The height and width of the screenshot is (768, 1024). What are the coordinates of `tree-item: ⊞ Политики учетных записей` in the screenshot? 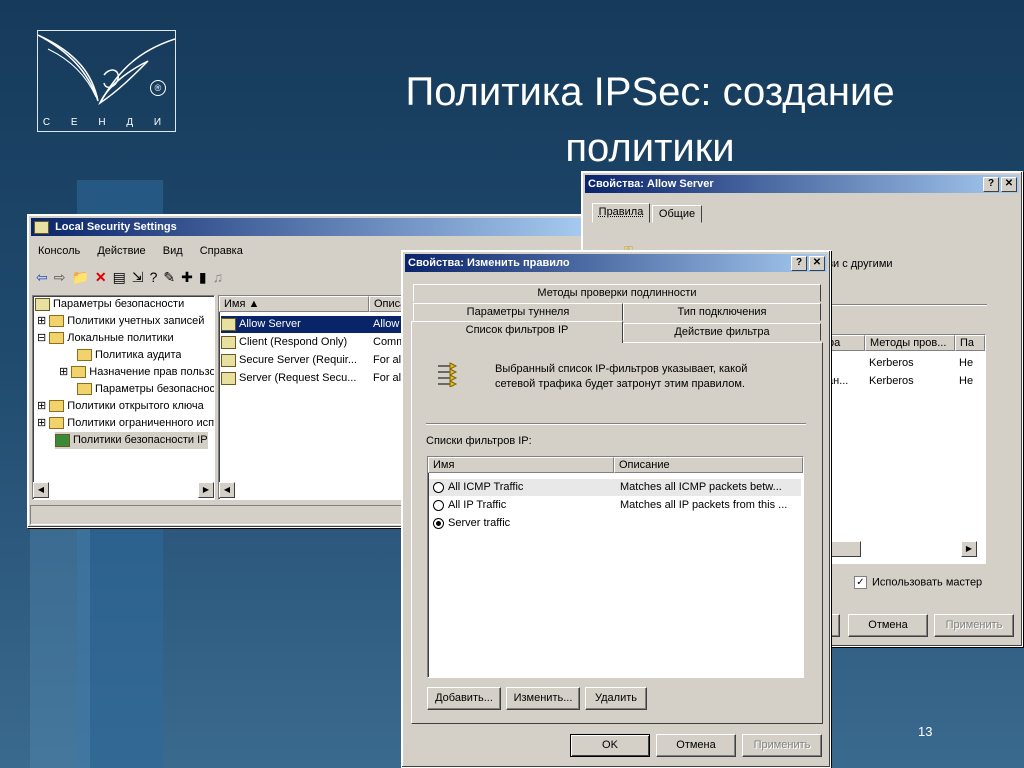 It's located at (120, 321).